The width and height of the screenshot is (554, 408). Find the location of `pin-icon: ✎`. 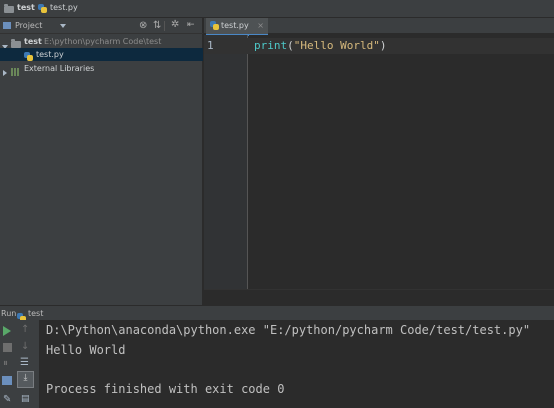

pin-icon: ✎ is located at coordinates (9, 400).